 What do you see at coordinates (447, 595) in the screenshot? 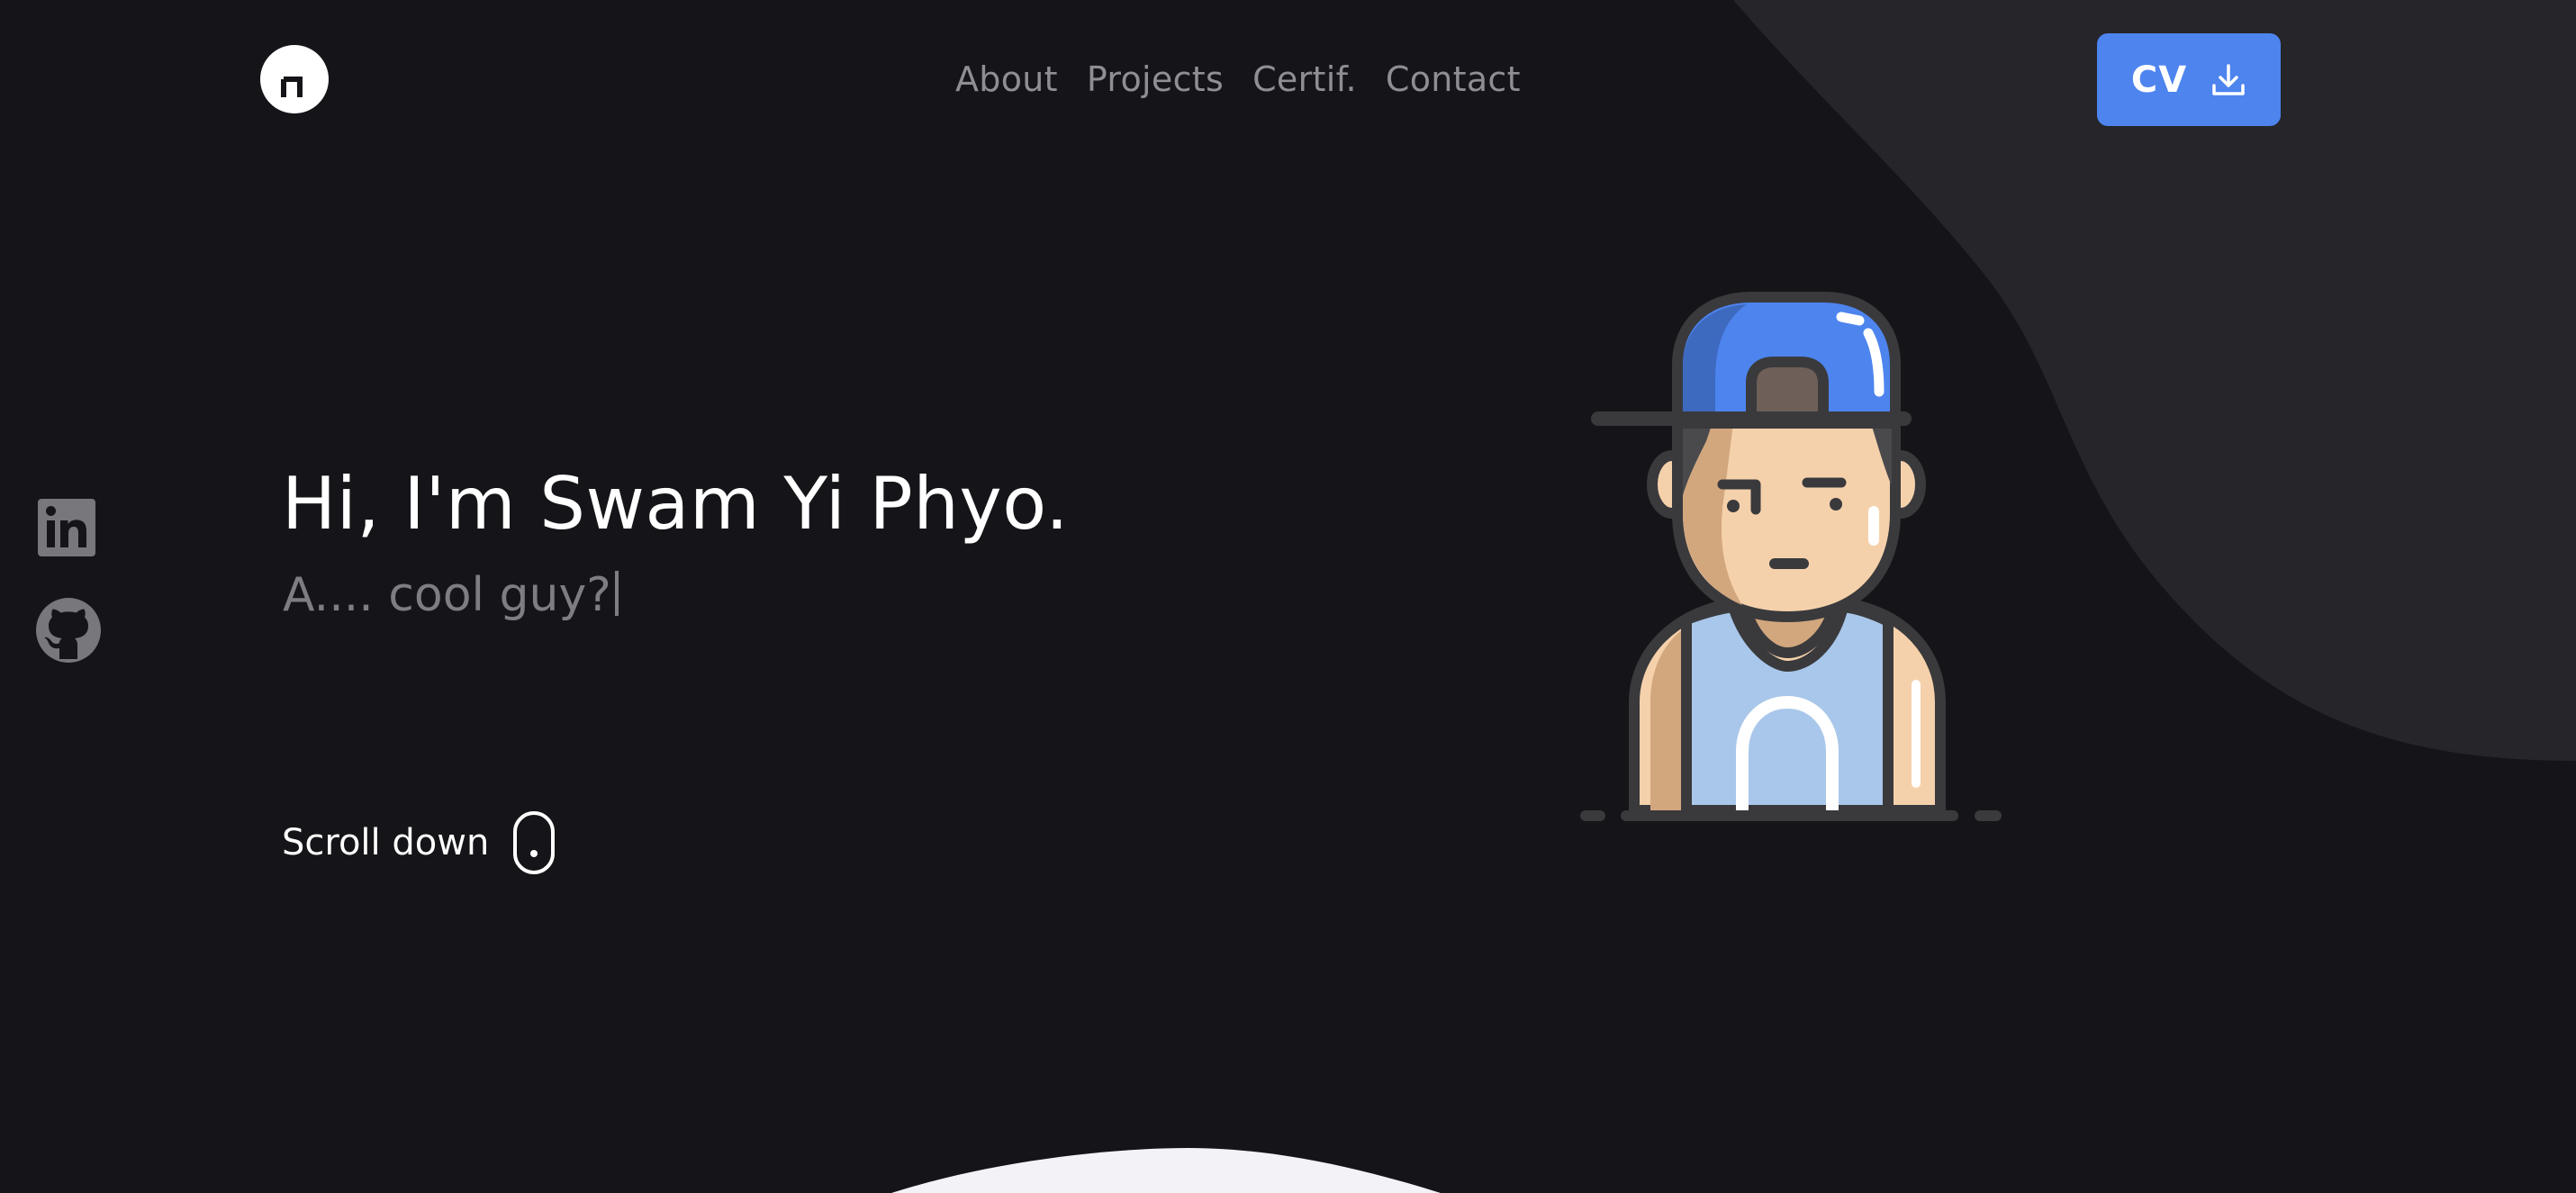
I see `typewriter-text: A.... cool guy?` at bounding box center [447, 595].